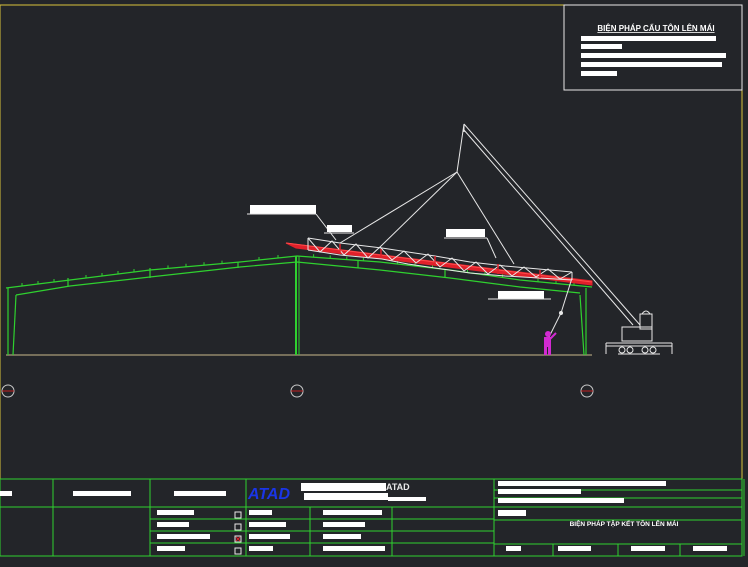  Describe the element at coordinates (560, 308) in the screenshot. I see `tag-line` at that location.